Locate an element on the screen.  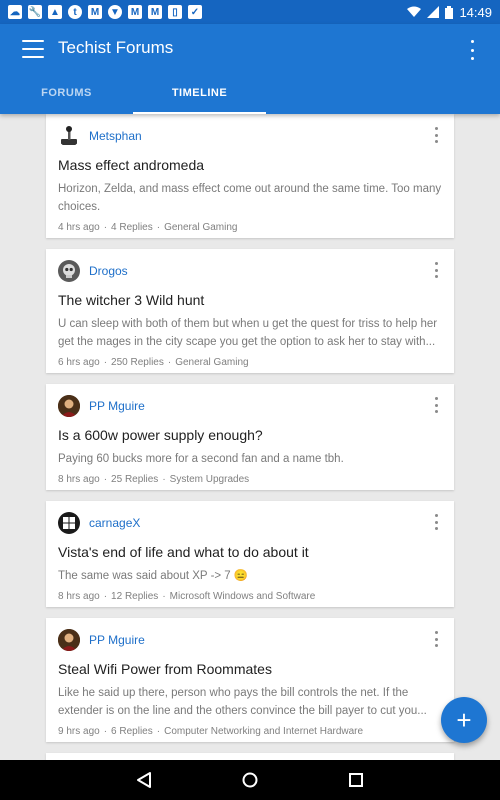
thread-excerpt: The same was said about XP -> 7 😑 is located at coordinates (153, 576).